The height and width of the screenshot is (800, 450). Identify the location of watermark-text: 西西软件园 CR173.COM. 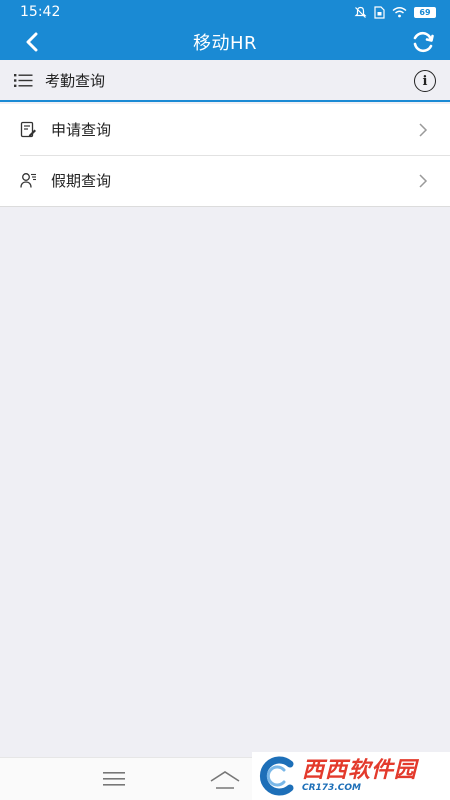
(360, 776).